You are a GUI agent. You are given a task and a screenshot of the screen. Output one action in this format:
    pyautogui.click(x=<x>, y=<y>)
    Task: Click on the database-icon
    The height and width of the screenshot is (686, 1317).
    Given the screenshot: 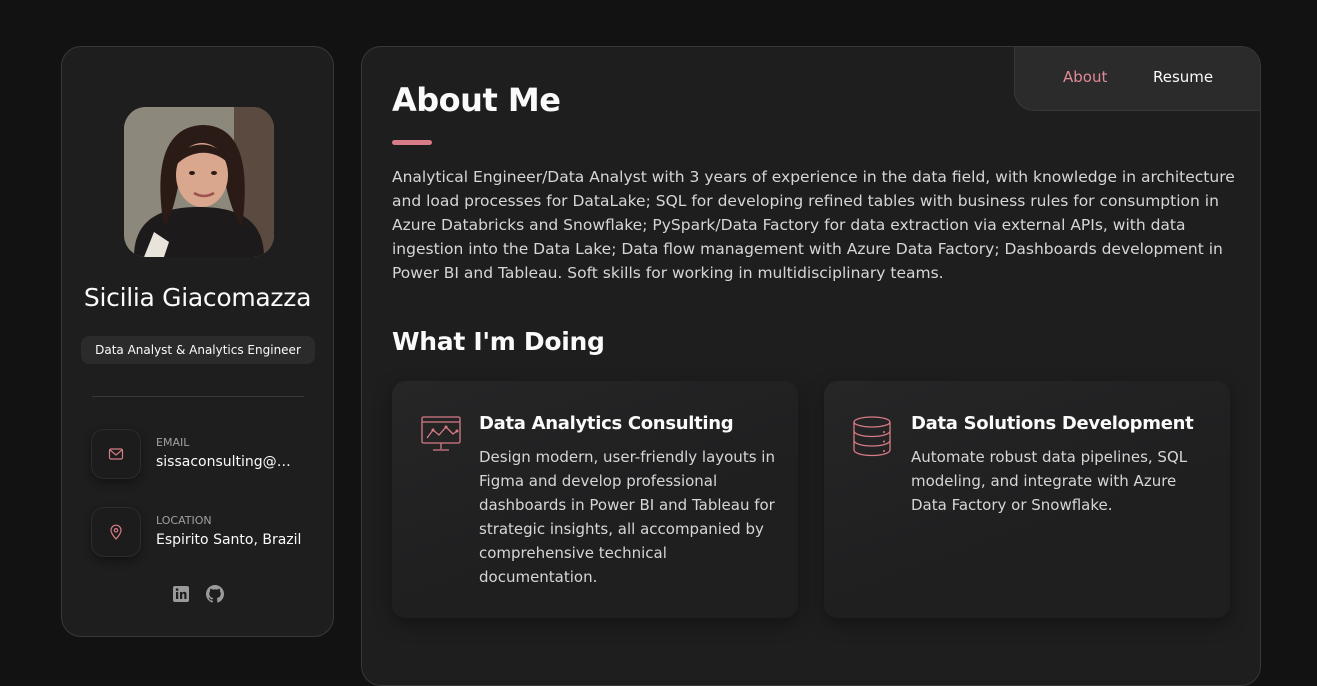 What is the action you would take?
    pyautogui.click(x=874, y=437)
    